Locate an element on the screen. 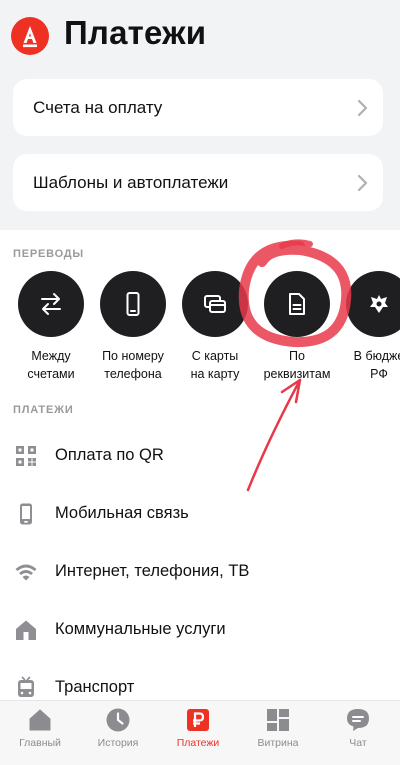 The width and height of the screenshot is (400, 765). tab-showcase: Витрина is located at coordinates (278, 728).